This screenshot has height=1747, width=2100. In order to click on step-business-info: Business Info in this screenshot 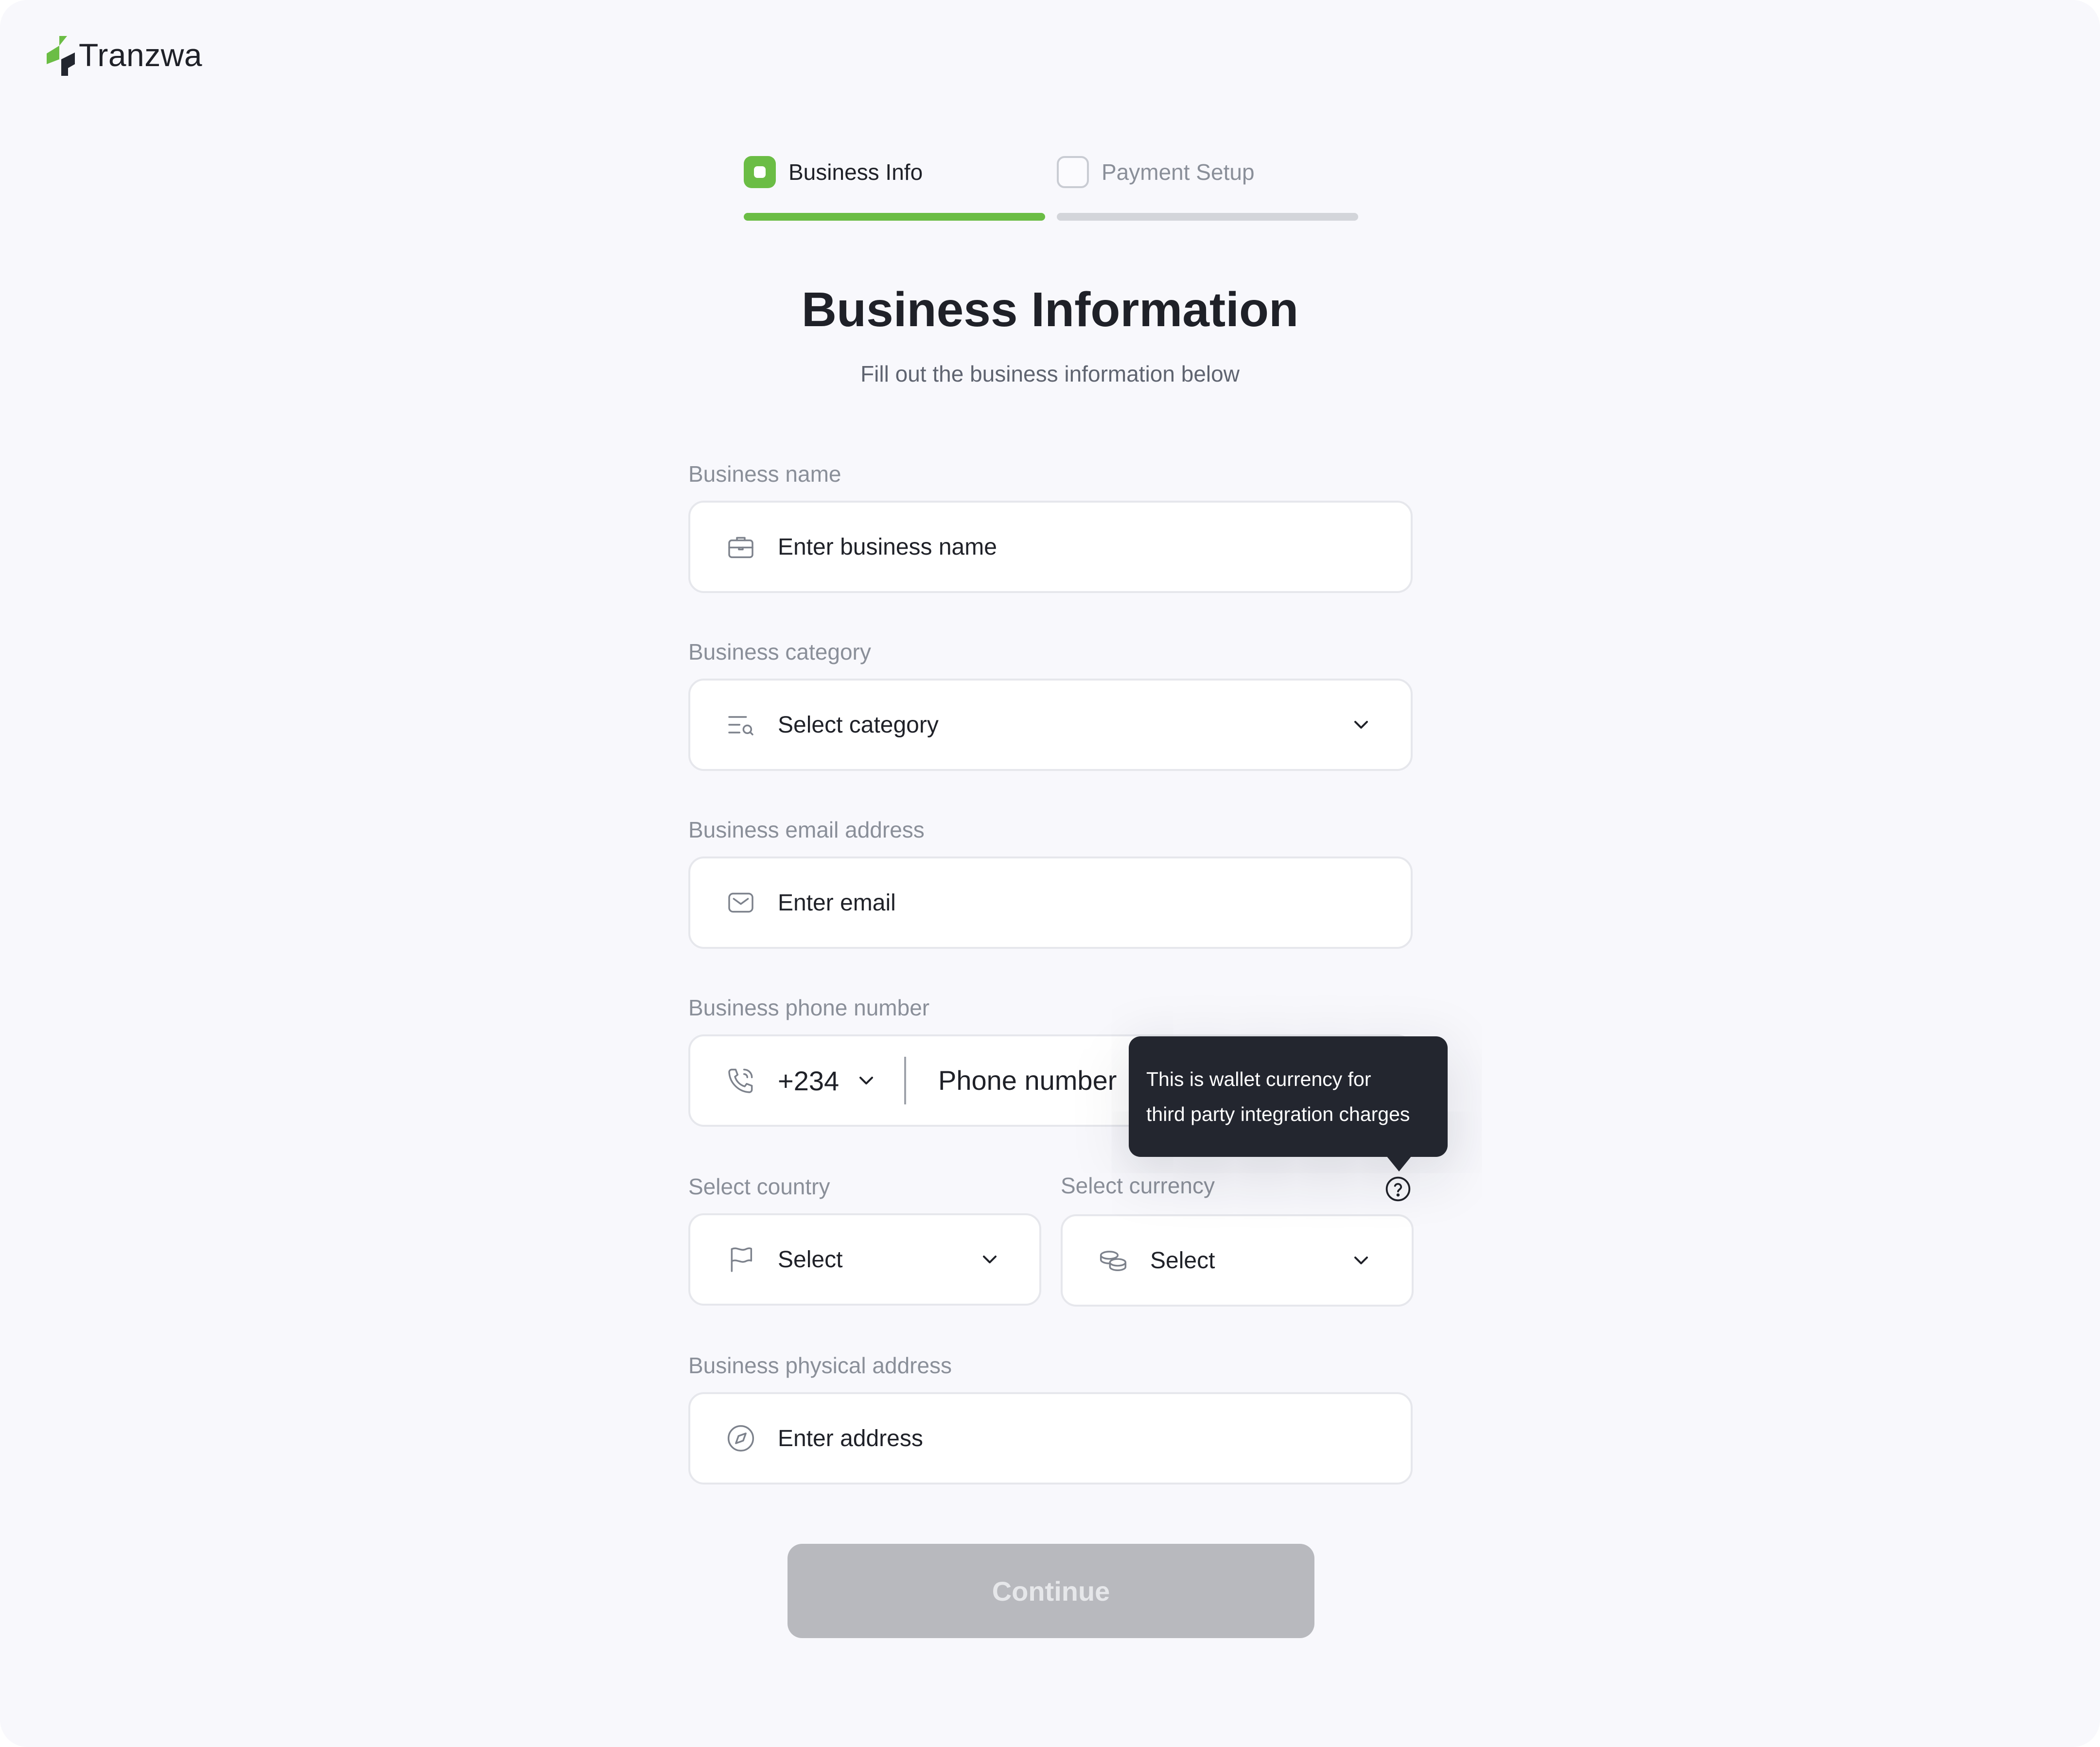, I will do `click(833, 172)`.